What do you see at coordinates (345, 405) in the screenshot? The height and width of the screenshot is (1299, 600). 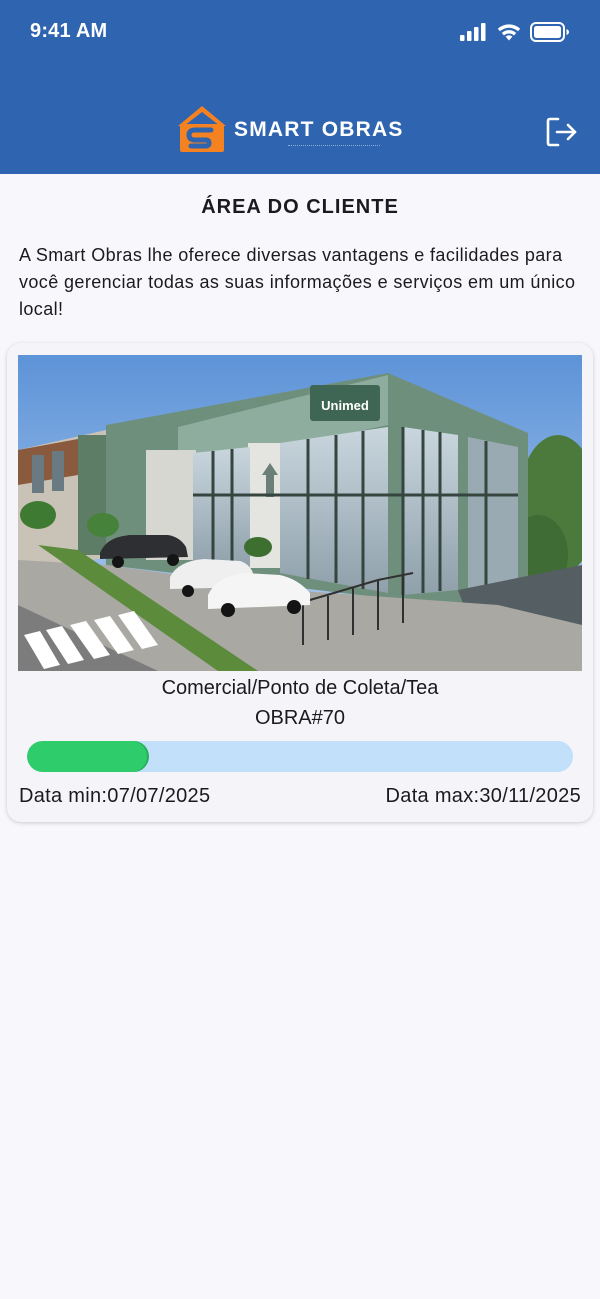 I see `building-sign: Unimed` at bounding box center [345, 405].